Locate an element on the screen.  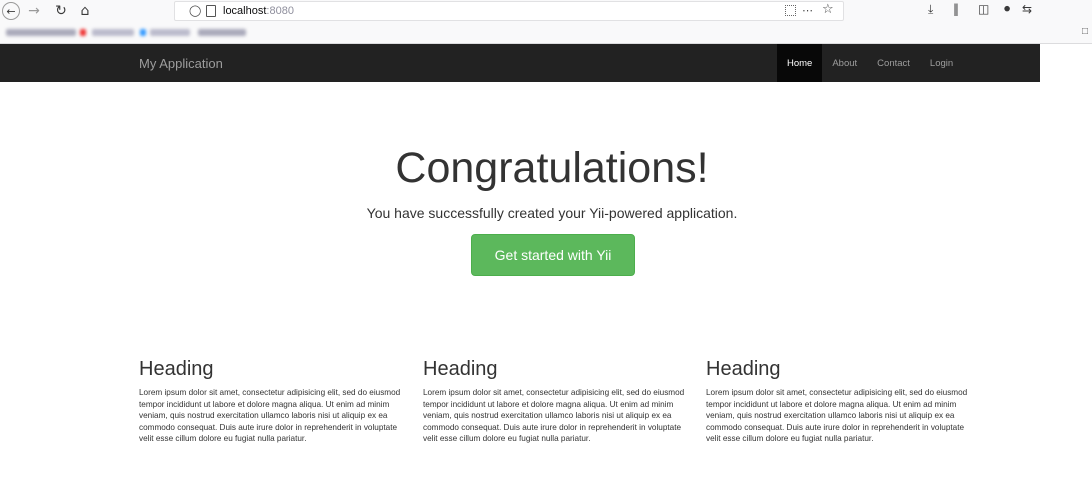
nav-item-login: Login is located at coordinates (941, 63).